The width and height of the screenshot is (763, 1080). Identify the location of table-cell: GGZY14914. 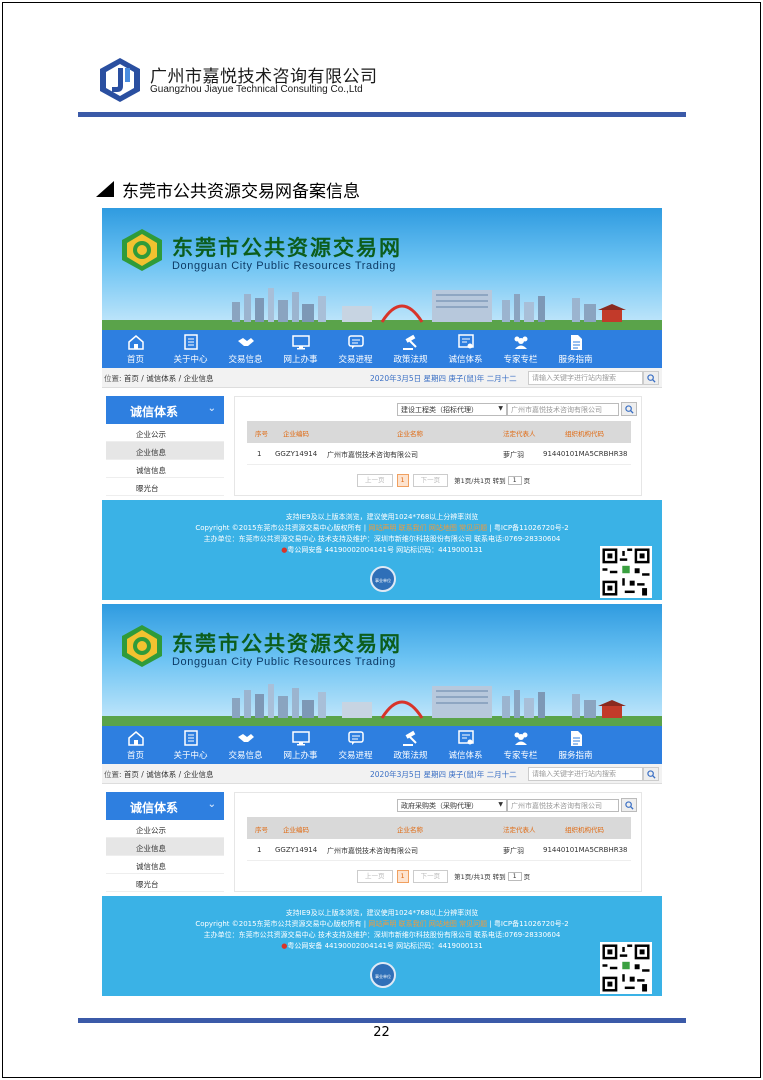
(296, 454).